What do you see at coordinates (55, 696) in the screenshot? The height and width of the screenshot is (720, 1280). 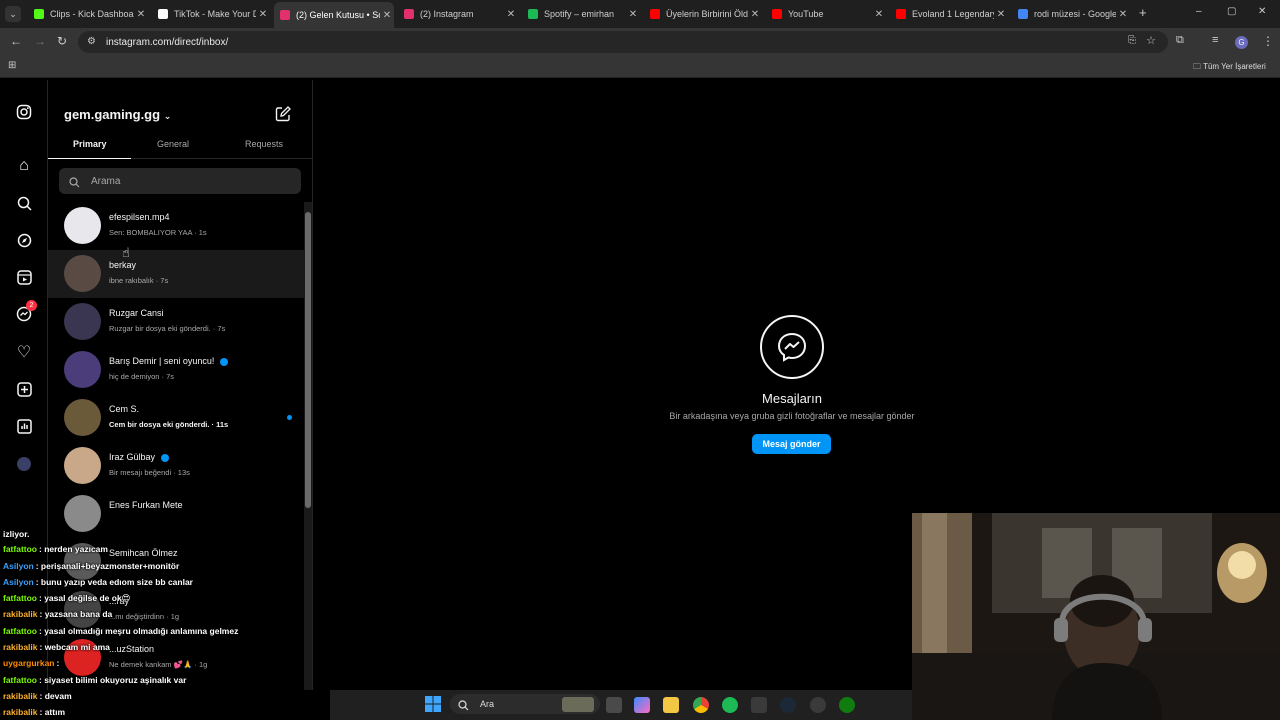 I see `chat-text: : devam` at bounding box center [55, 696].